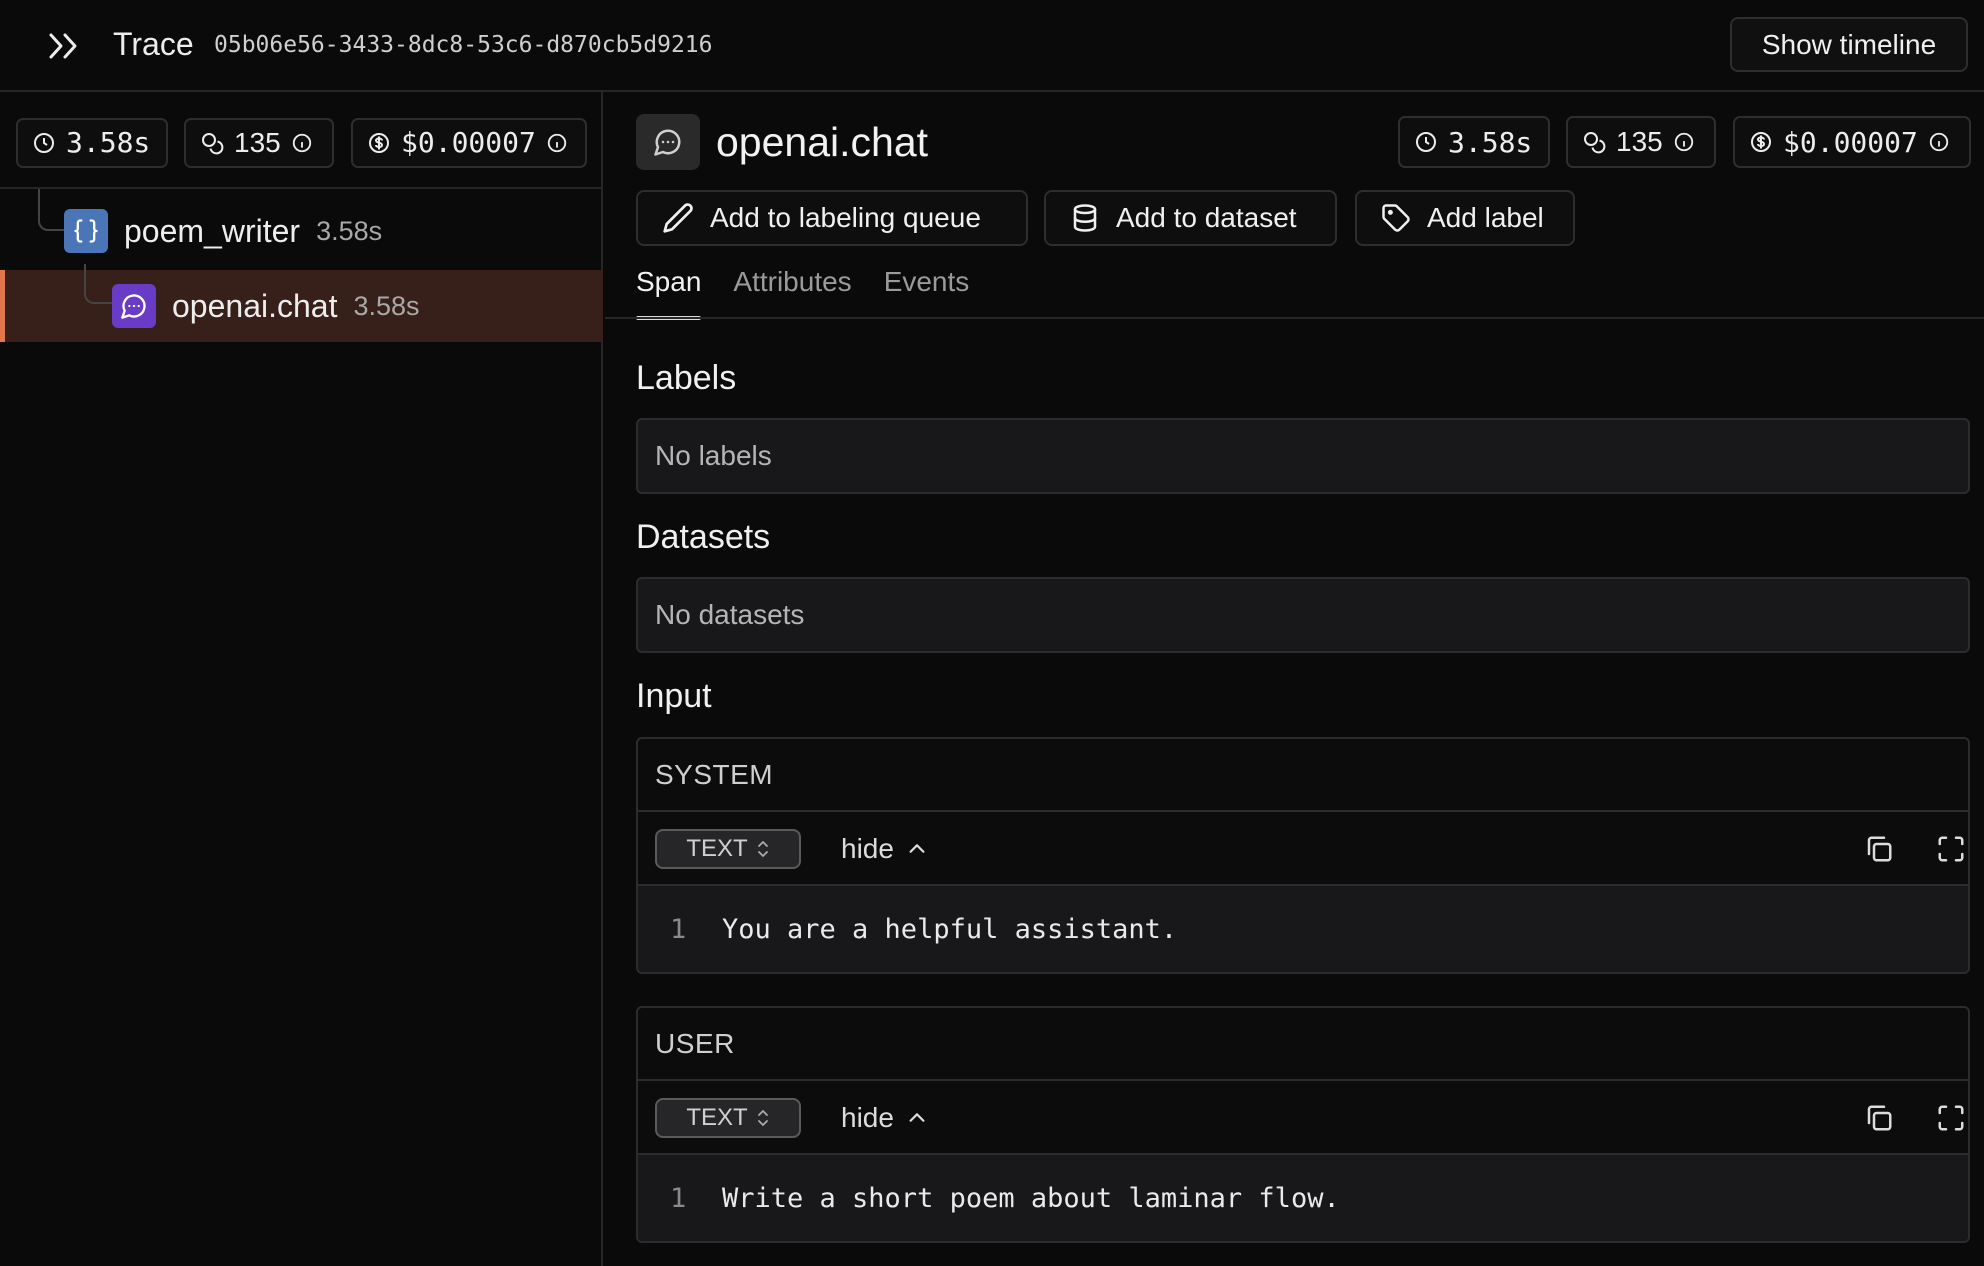 The height and width of the screenshot is (1266, 1984). Describe the element at coordinates (1396, 218) in the screenshot. I see `tag-icon` at that location.